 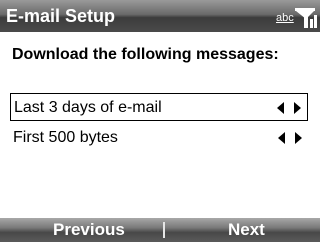 I want to click on signal-strength-icon, so click(x=306, y=18).